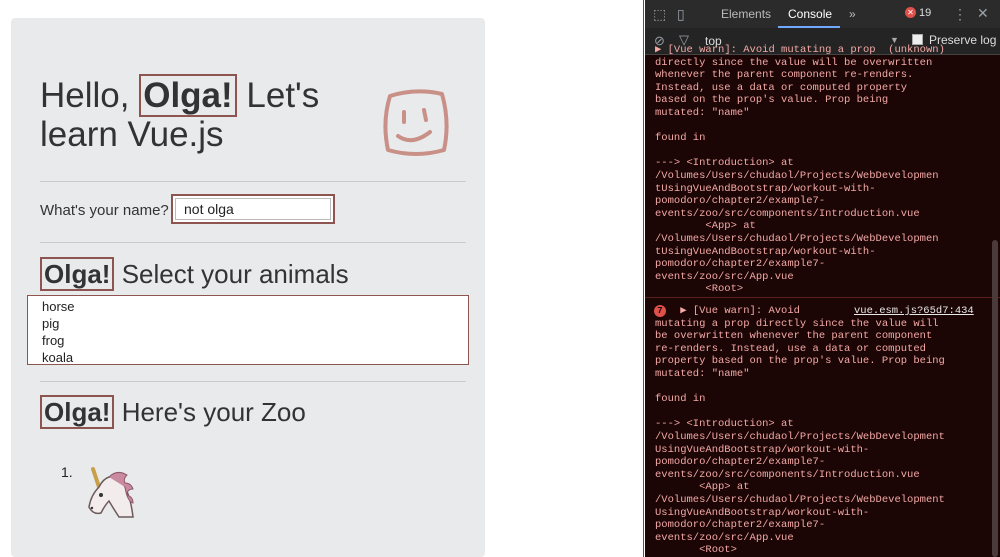  What do you see at coordinates (248, 306) in the screenshot?
I see `animal-option: horse` at bounding box center [248, 306].